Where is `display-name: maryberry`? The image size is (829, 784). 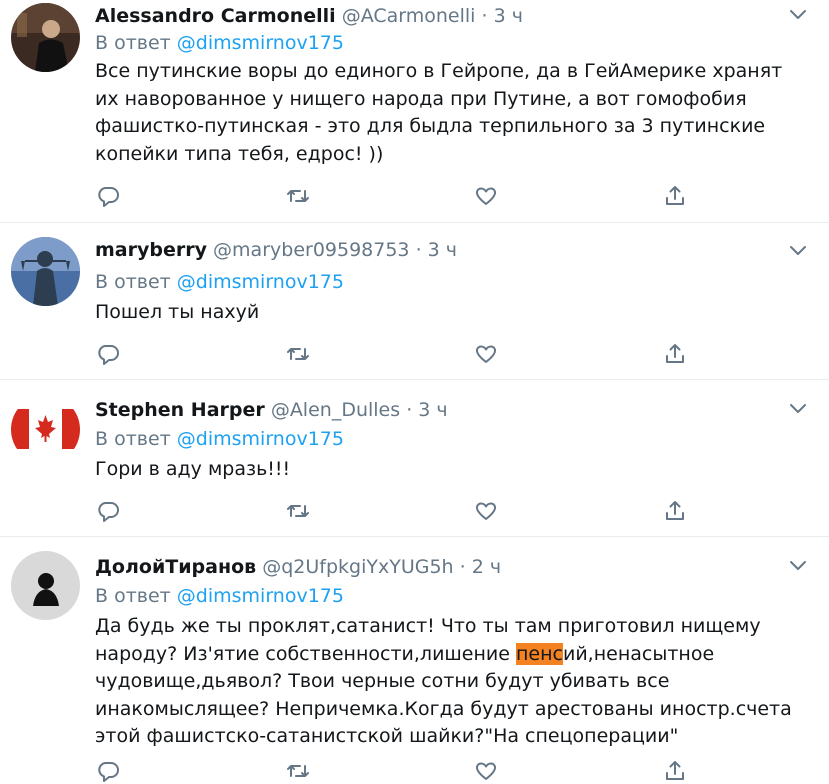
display-name: maryberry is located at coordinates (151, 250).